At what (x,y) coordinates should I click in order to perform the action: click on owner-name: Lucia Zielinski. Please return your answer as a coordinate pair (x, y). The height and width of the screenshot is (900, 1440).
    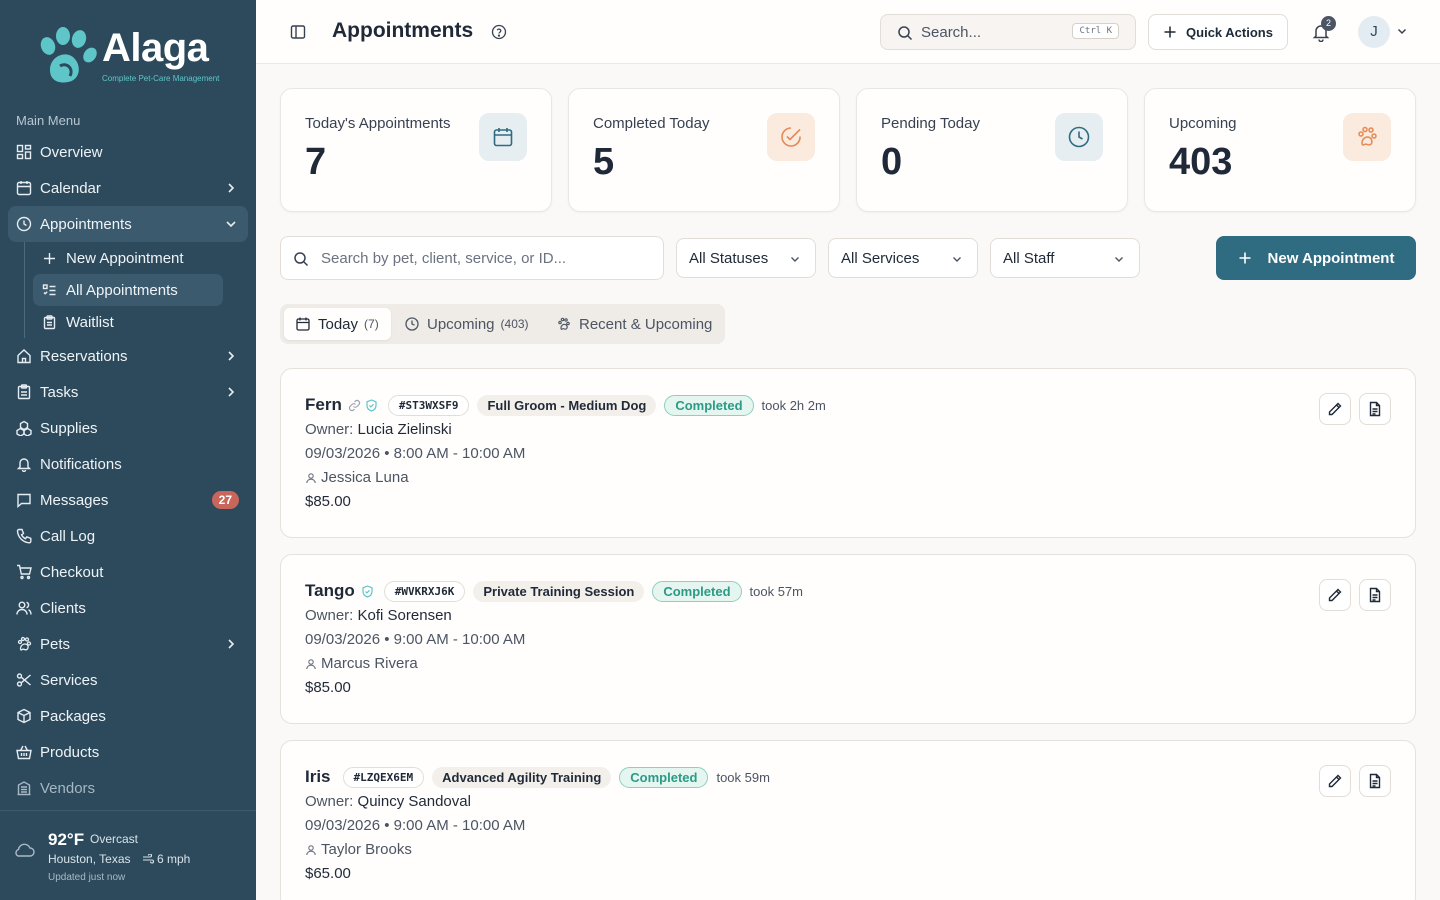
    Looking at the image, I should click on (405, 429).